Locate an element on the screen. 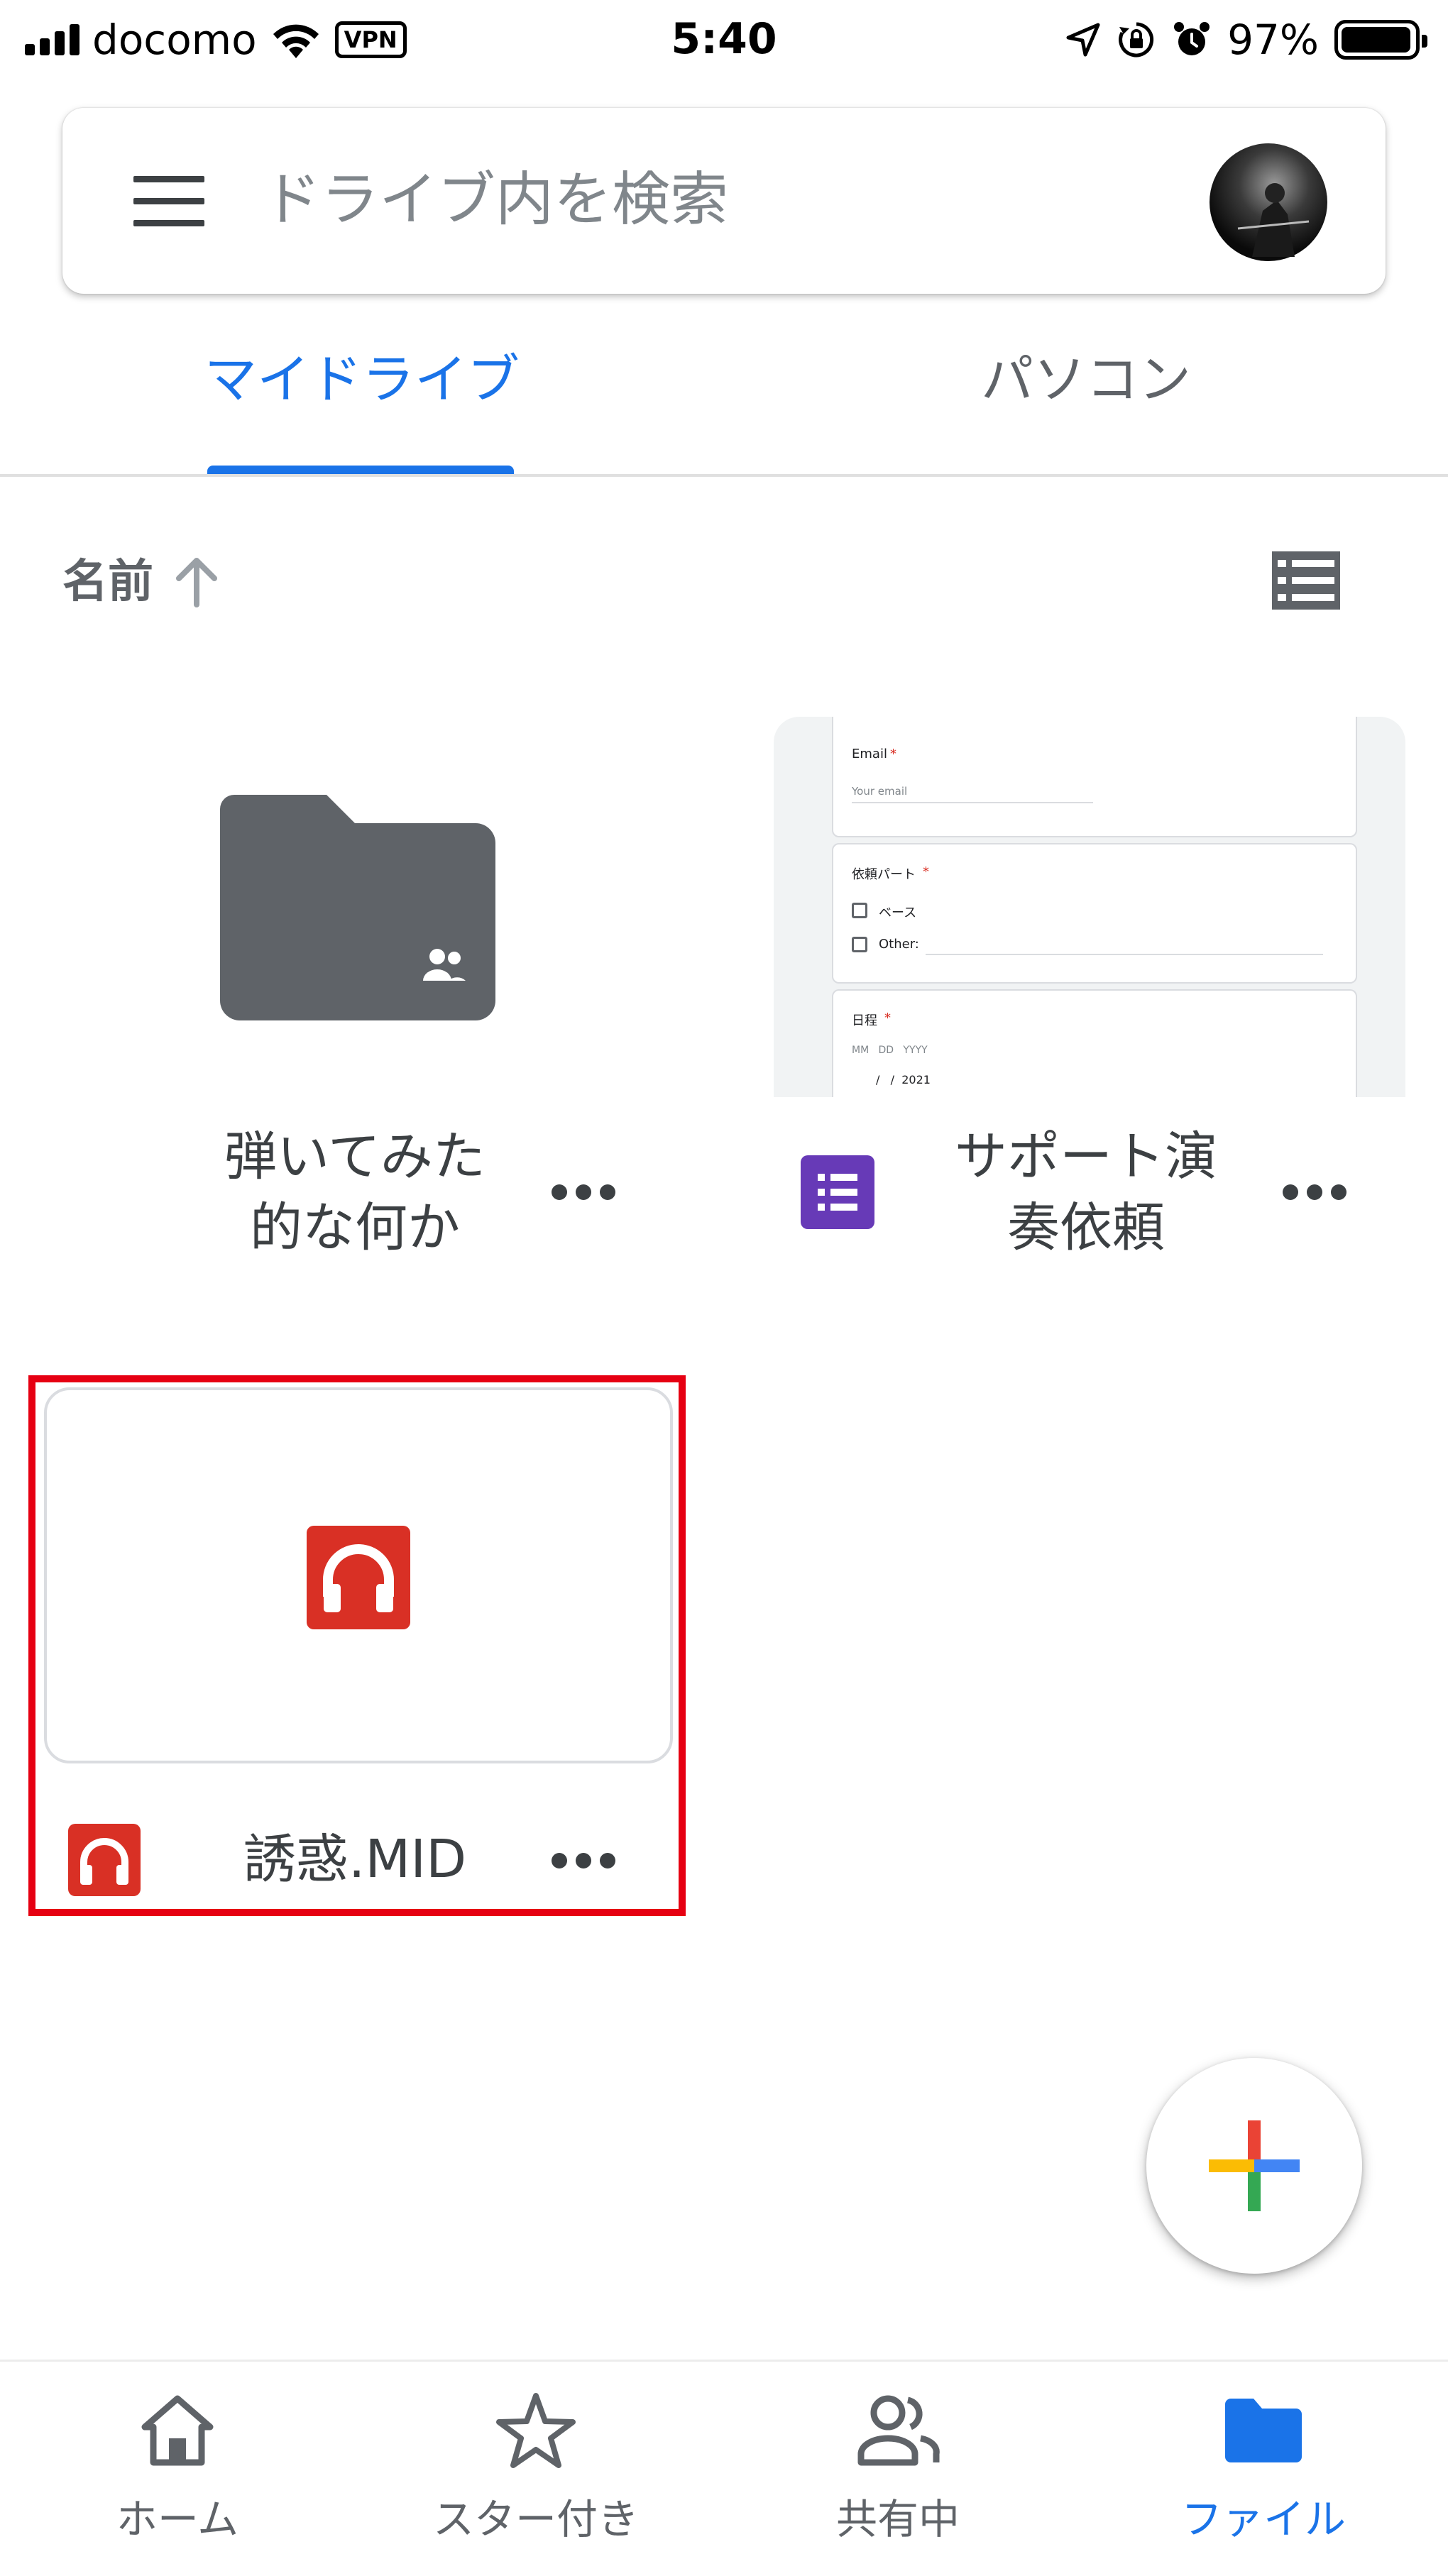  status-bar-right: 97% is located at coordinates (1246, 39).